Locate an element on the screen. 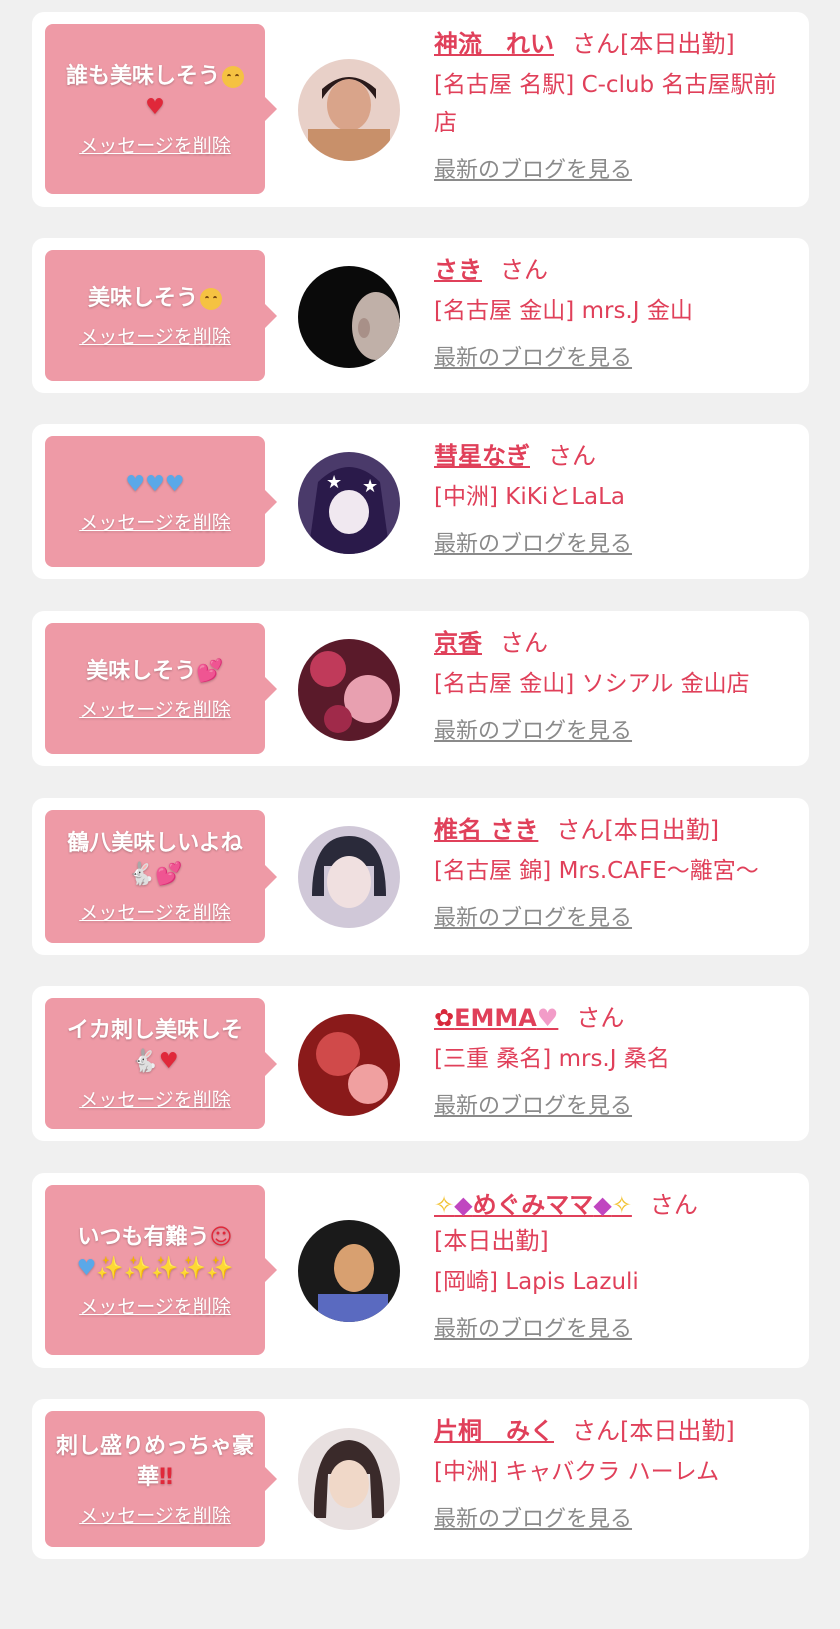 The width and height of the screenshot is (840, 1629). cast-name-link: 彗星なぎ is located at coordinates (482, 456).